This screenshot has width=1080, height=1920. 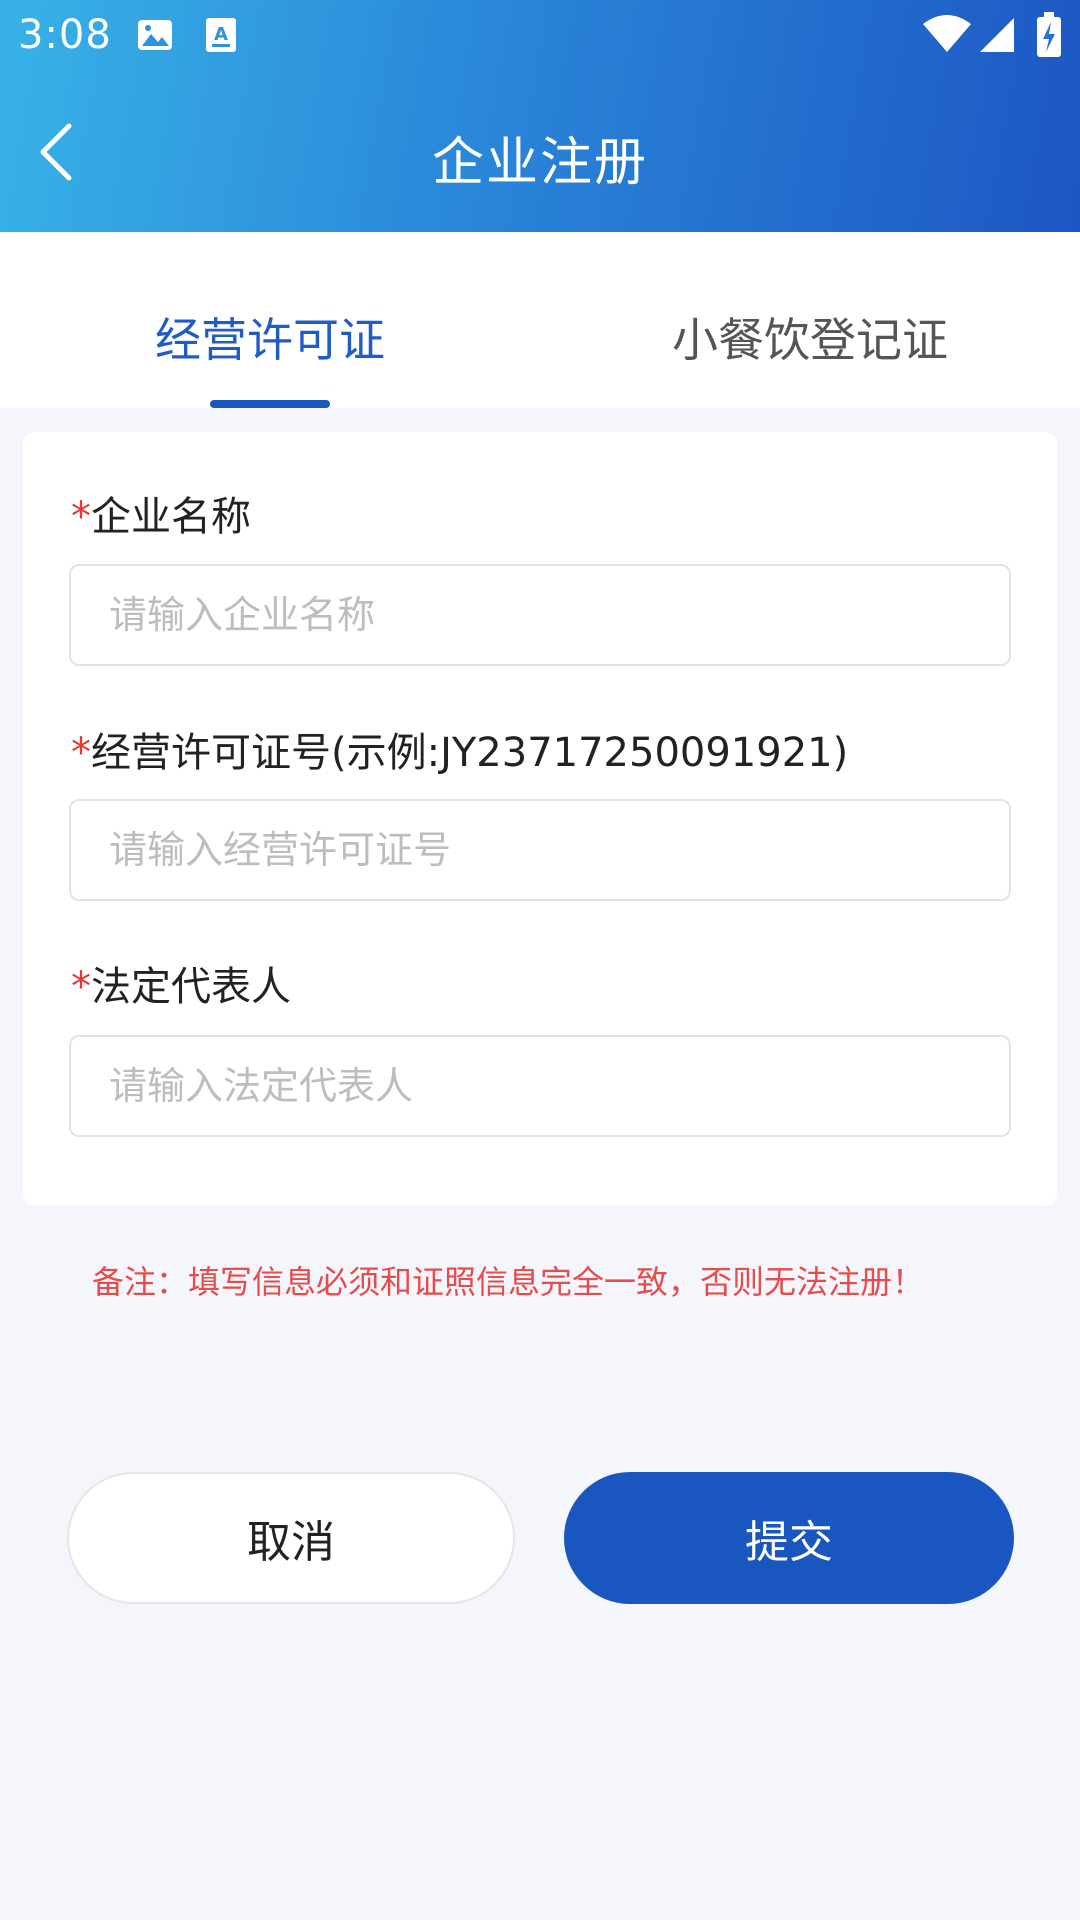 What do you see at coordinates (65, 35) in the screenshot?
I see `status-time: 3:08` at bounding box center [65, 35].